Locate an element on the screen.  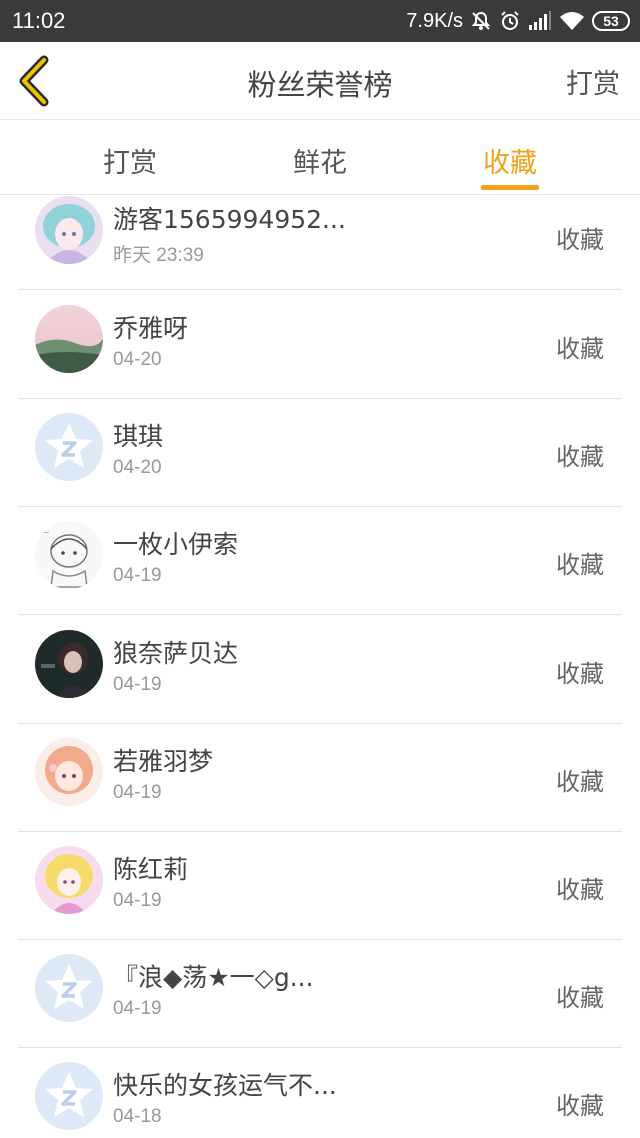
avatar: ~ is located at coordinates (69, 555).